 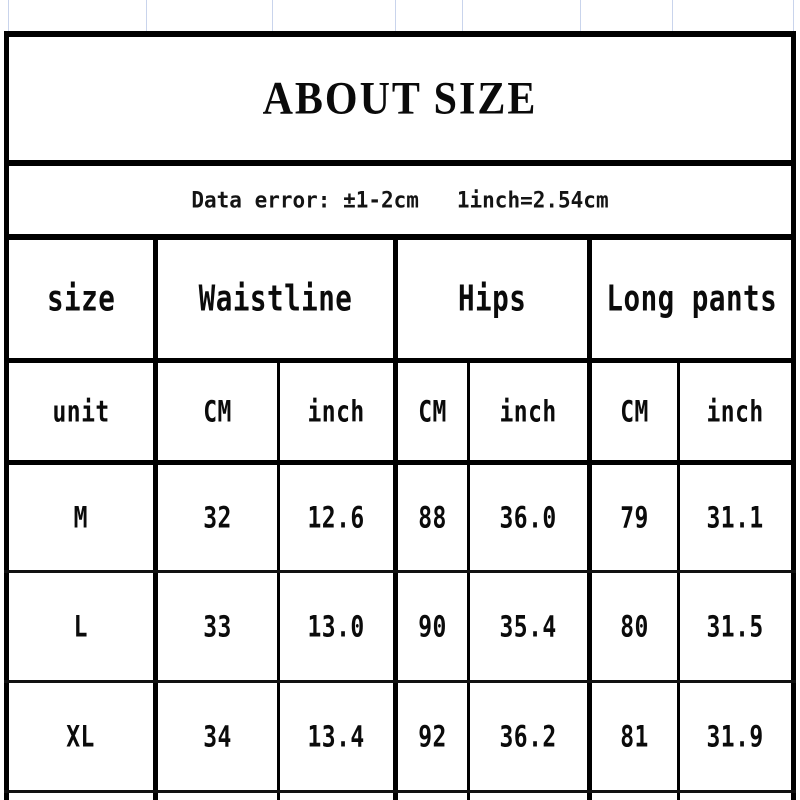 I want to click on header-label: Long pants, so click(x=691, y=299).